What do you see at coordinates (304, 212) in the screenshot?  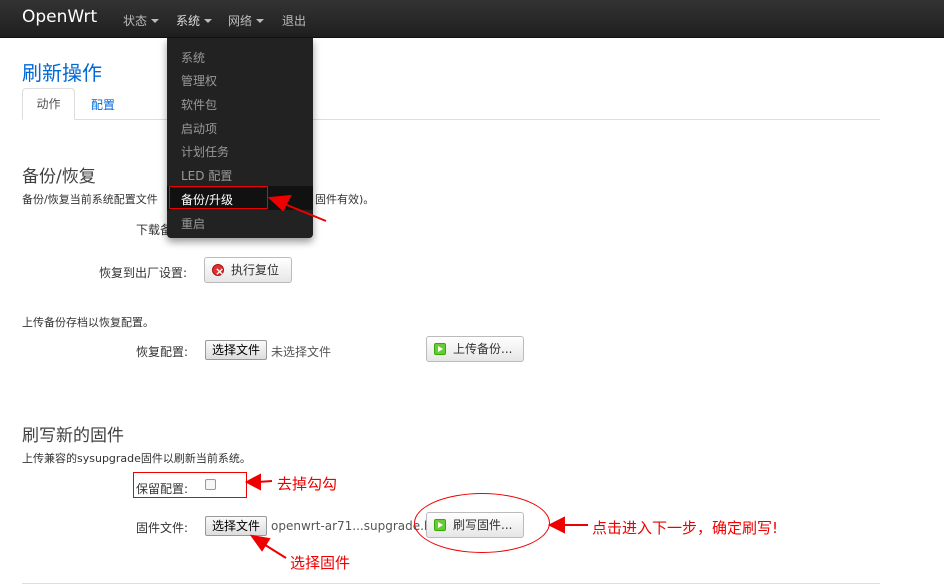 I see `arrow-to-backup-menu` at bounding box center [304, 212].